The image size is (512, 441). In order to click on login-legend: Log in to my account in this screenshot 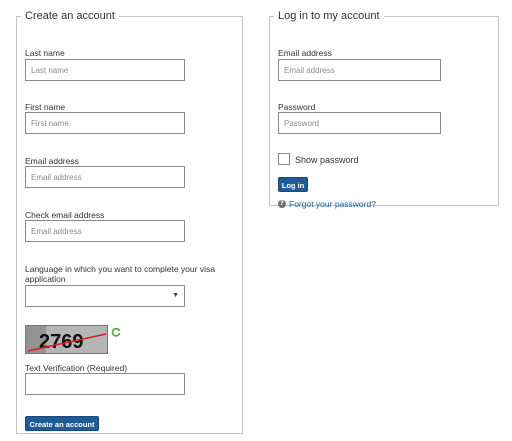, I will do `click(329, 16)`.